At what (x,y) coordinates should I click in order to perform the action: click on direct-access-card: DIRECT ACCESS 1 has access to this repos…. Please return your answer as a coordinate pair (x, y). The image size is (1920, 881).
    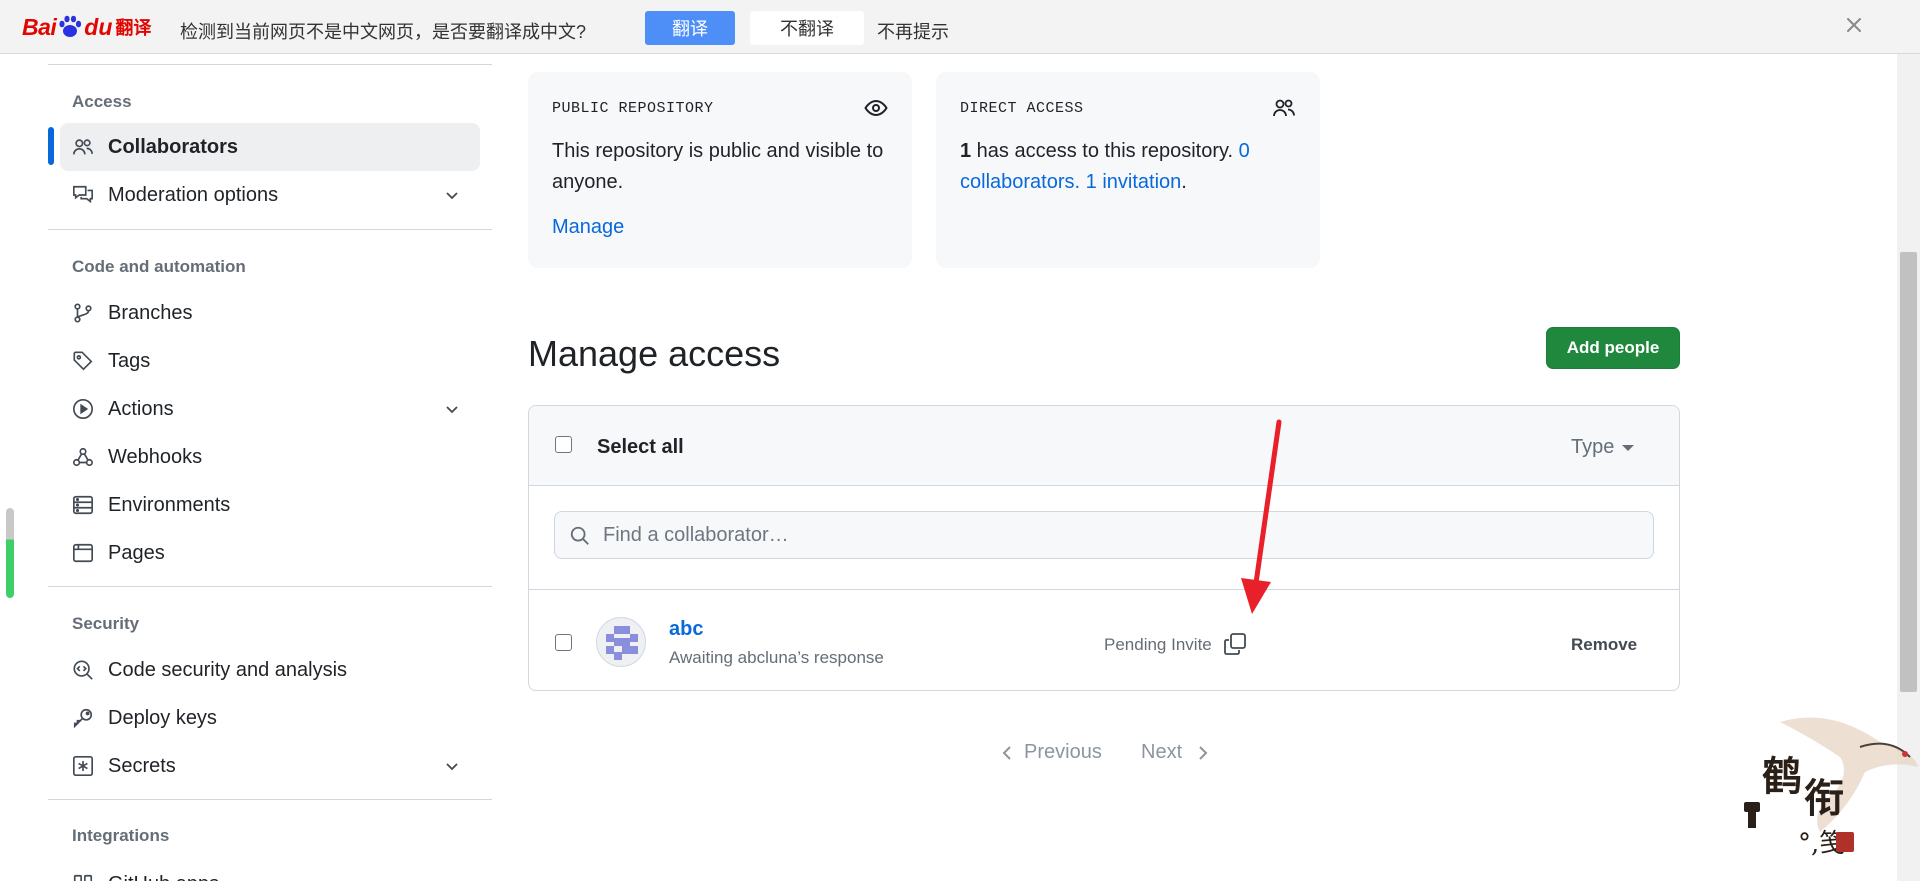
    Looking at the image, I should click on (1128, 170).